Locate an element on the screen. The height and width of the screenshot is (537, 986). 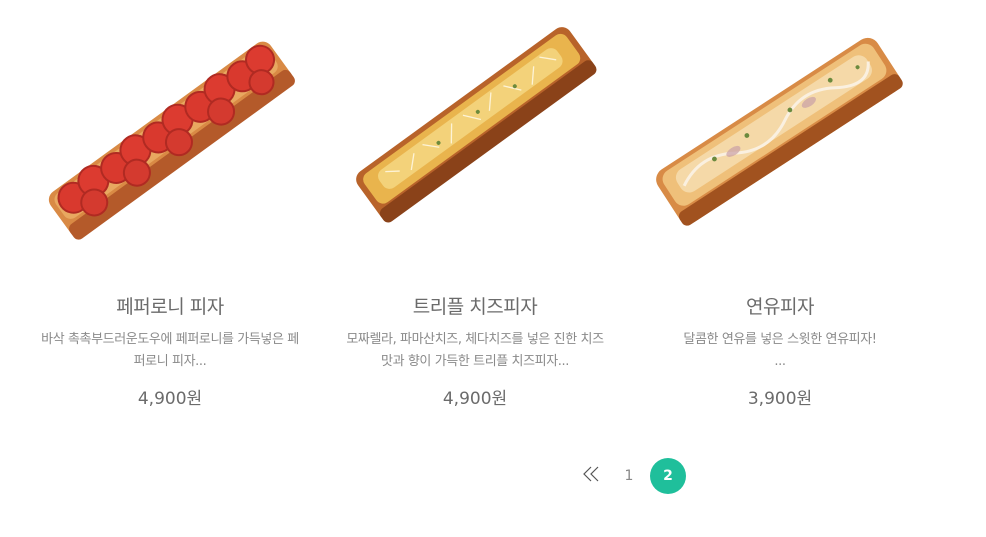
pagination: 1 2 is located at coordinates (630, 476).